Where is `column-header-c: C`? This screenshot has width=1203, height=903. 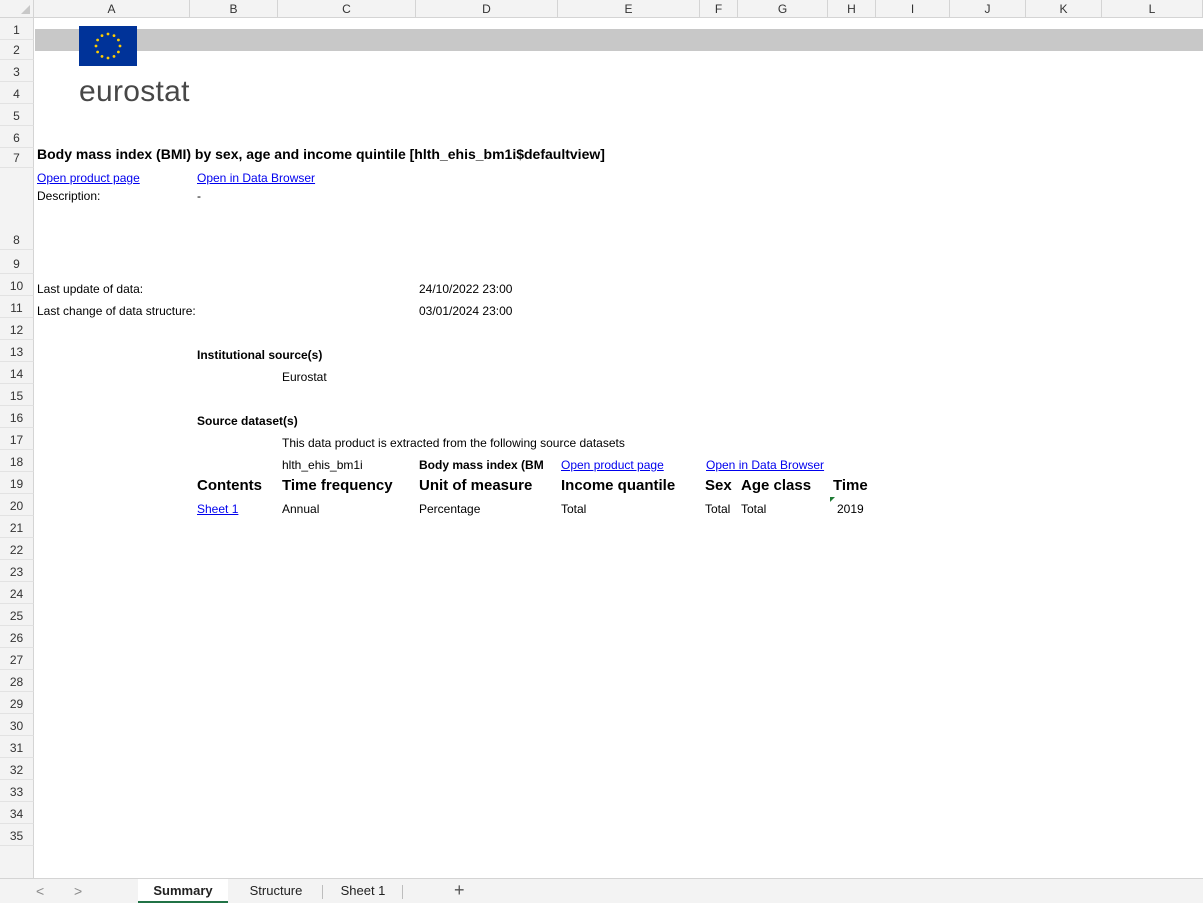
column-header-c: C is located at coordinates (347, 9).